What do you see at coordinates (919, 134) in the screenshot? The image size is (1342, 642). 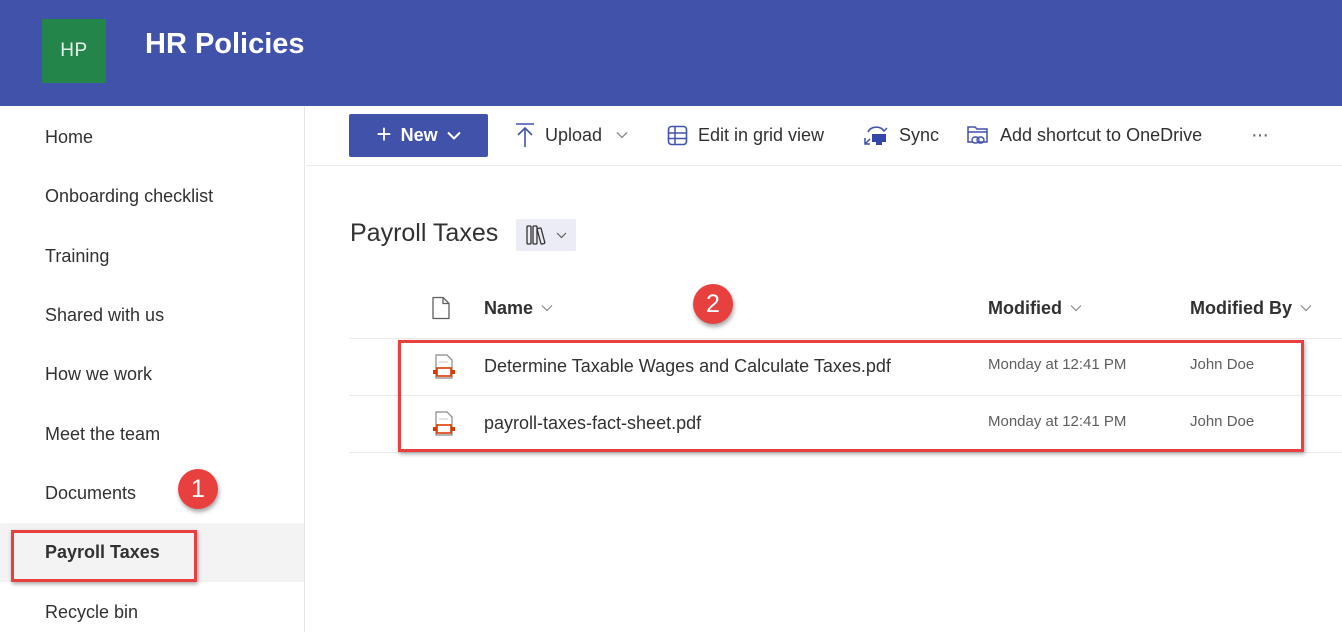 I see `sync-label: Sync` at bounding box center [919, 134].